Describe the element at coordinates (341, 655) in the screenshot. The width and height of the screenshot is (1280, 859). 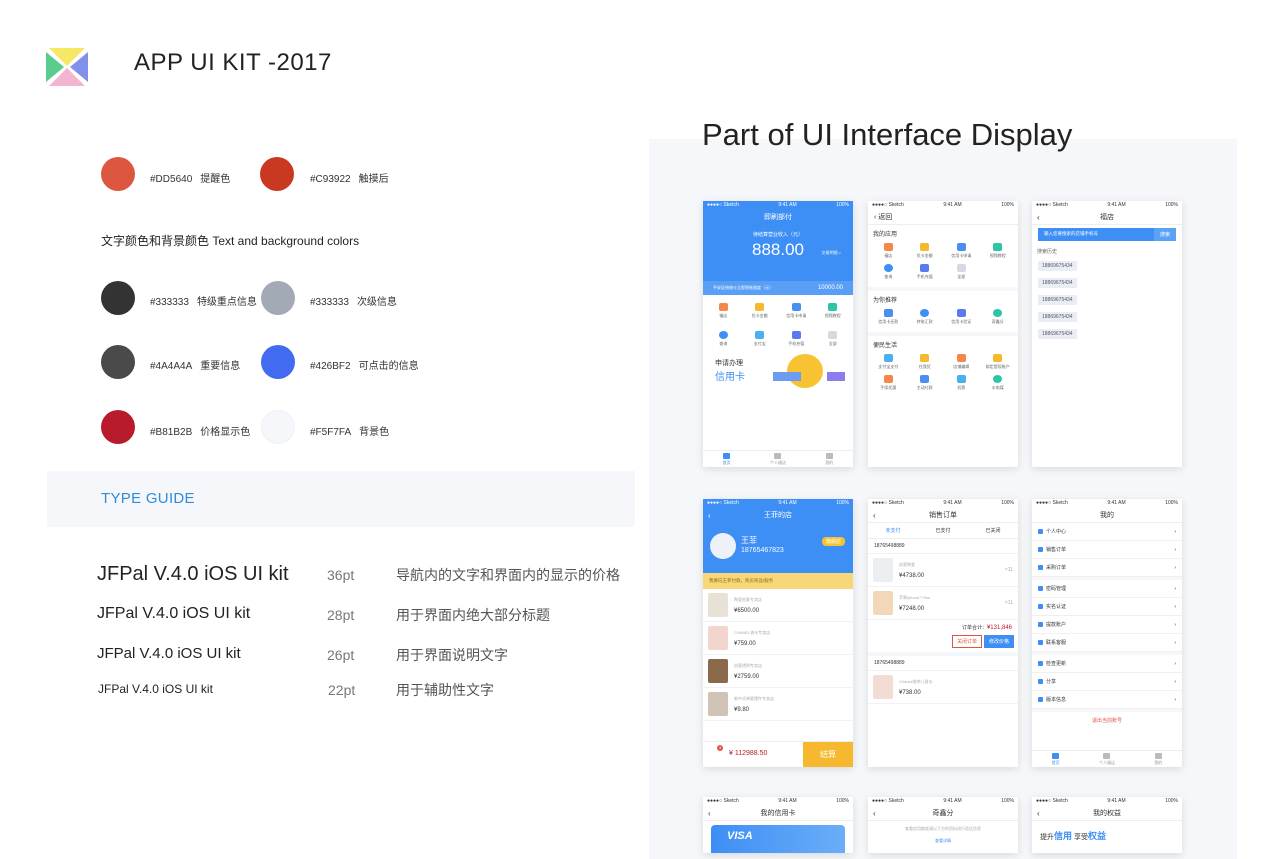
I see `type-size: 26pt` at that location.